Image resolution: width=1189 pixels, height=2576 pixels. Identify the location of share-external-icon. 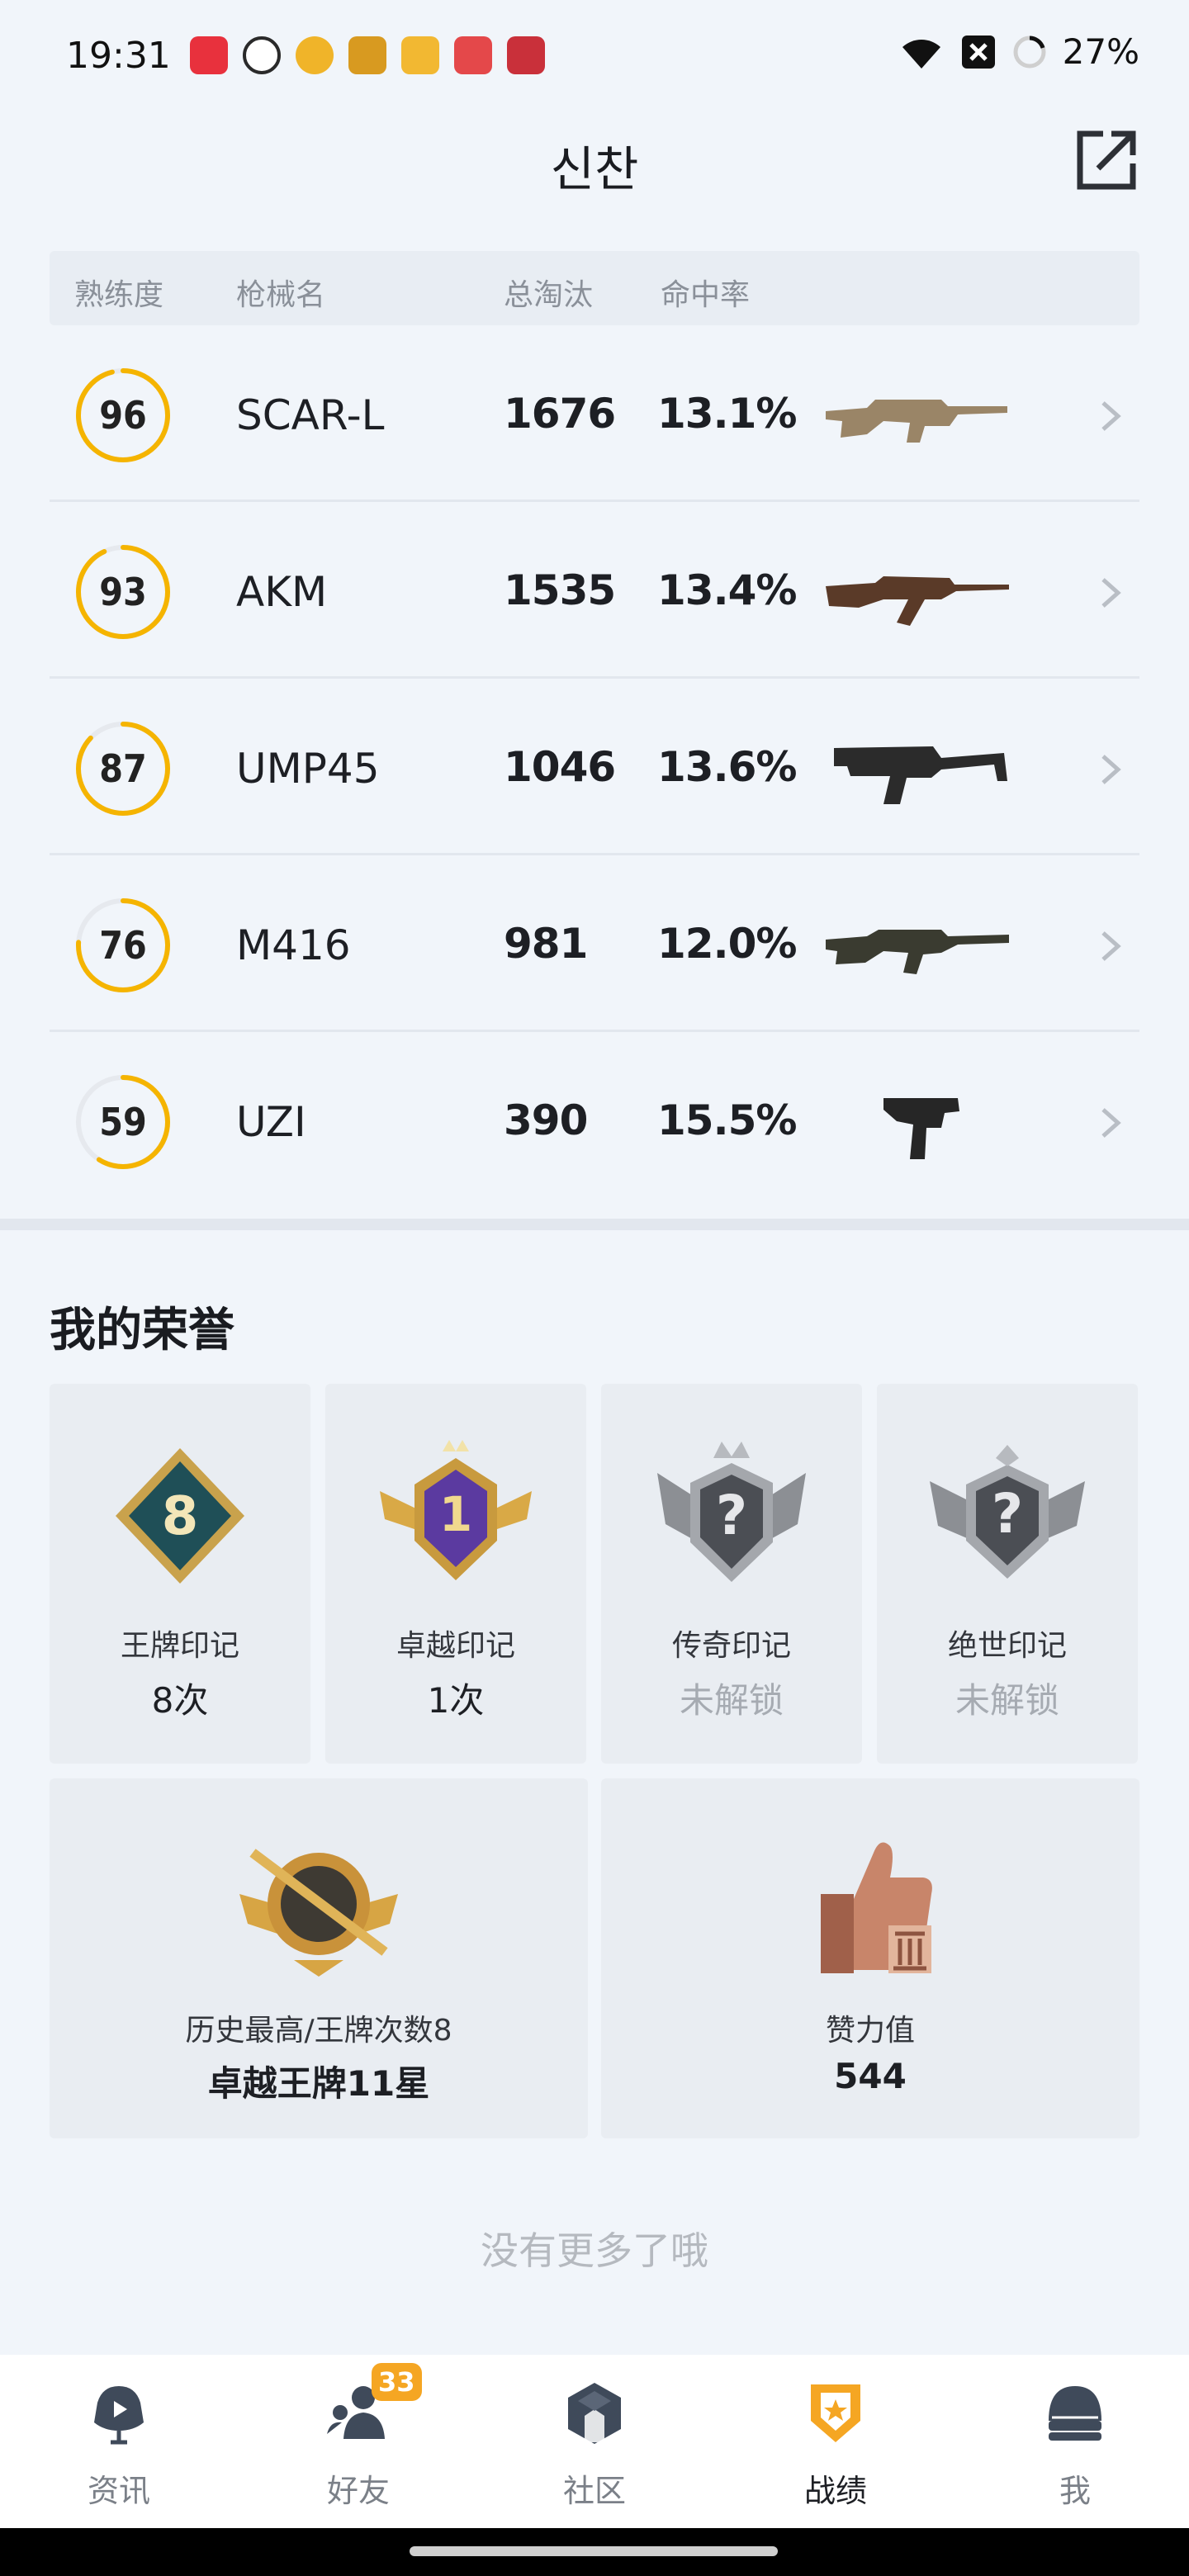
(1106, 160).